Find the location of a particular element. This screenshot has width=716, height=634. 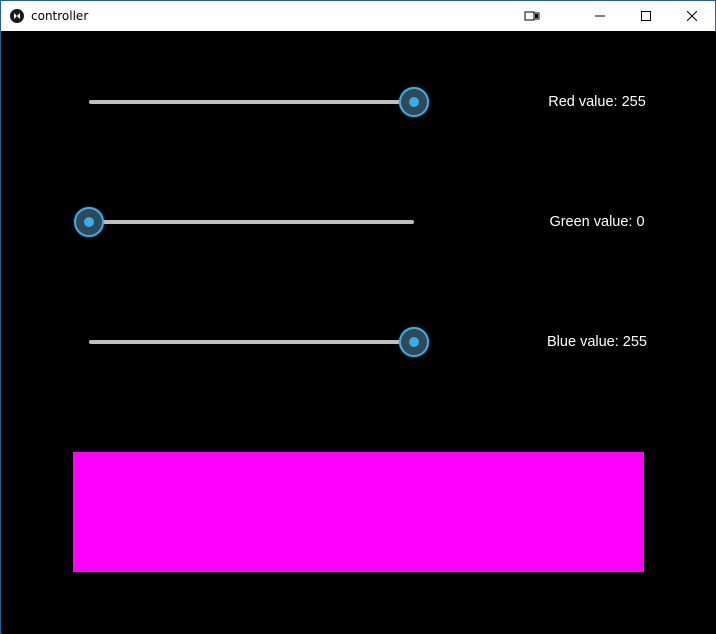

blue-slider-row: Blue value: 255 is located at coordinates (359, 342).